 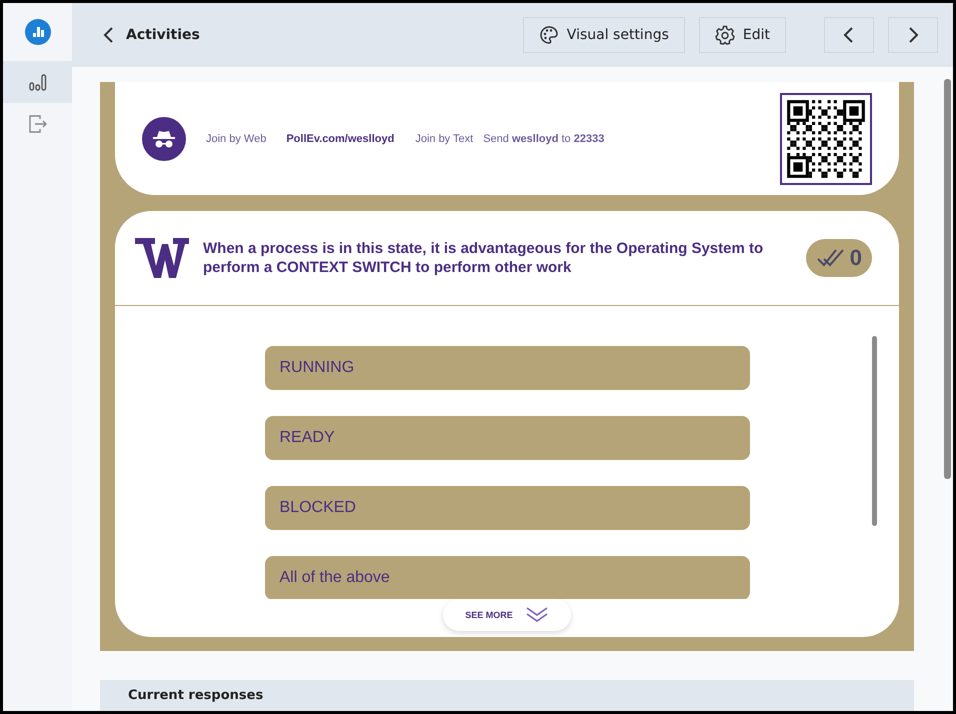 What do you see at coordinates (724, 35) in the screenshot?
I see `settings-icon` at bounding box center [724, 35].